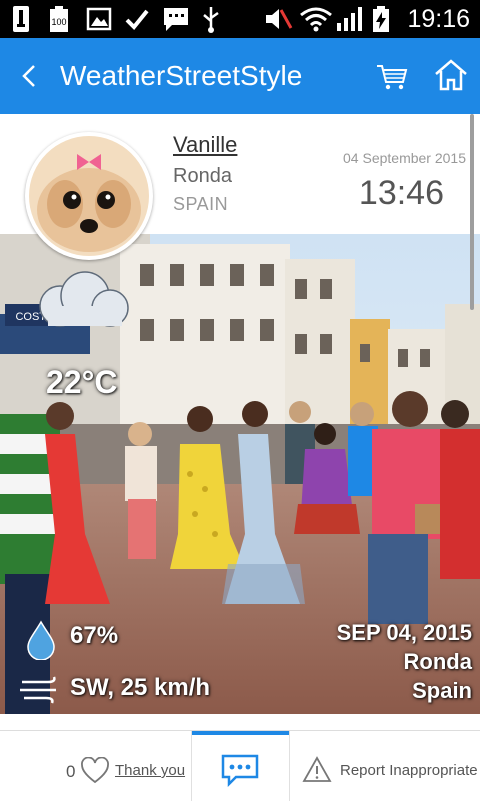 The width and height of the screenshot is (480, 801). I want to click on signal-icon, so click(349, 19).